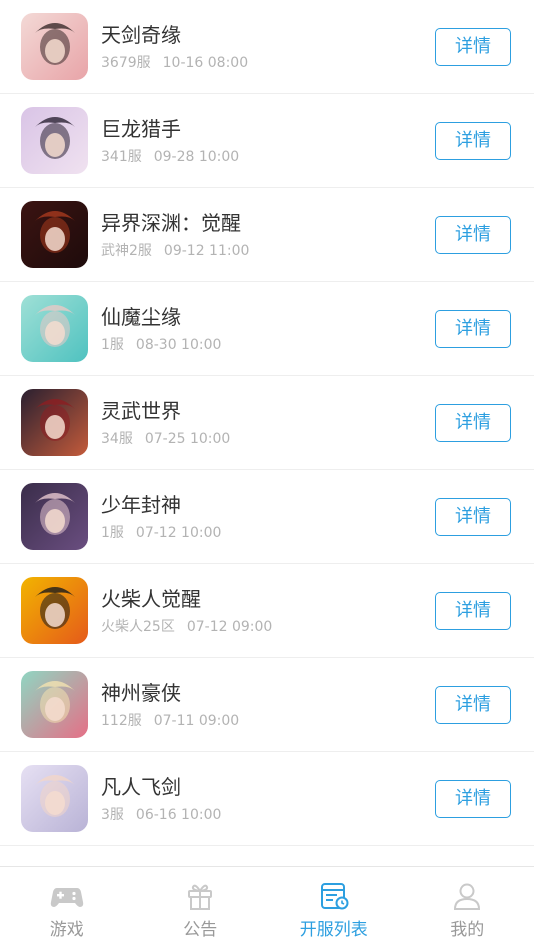 This screenshot has width=534, height=951. I want to click on gift-icon, so click(200, 896).